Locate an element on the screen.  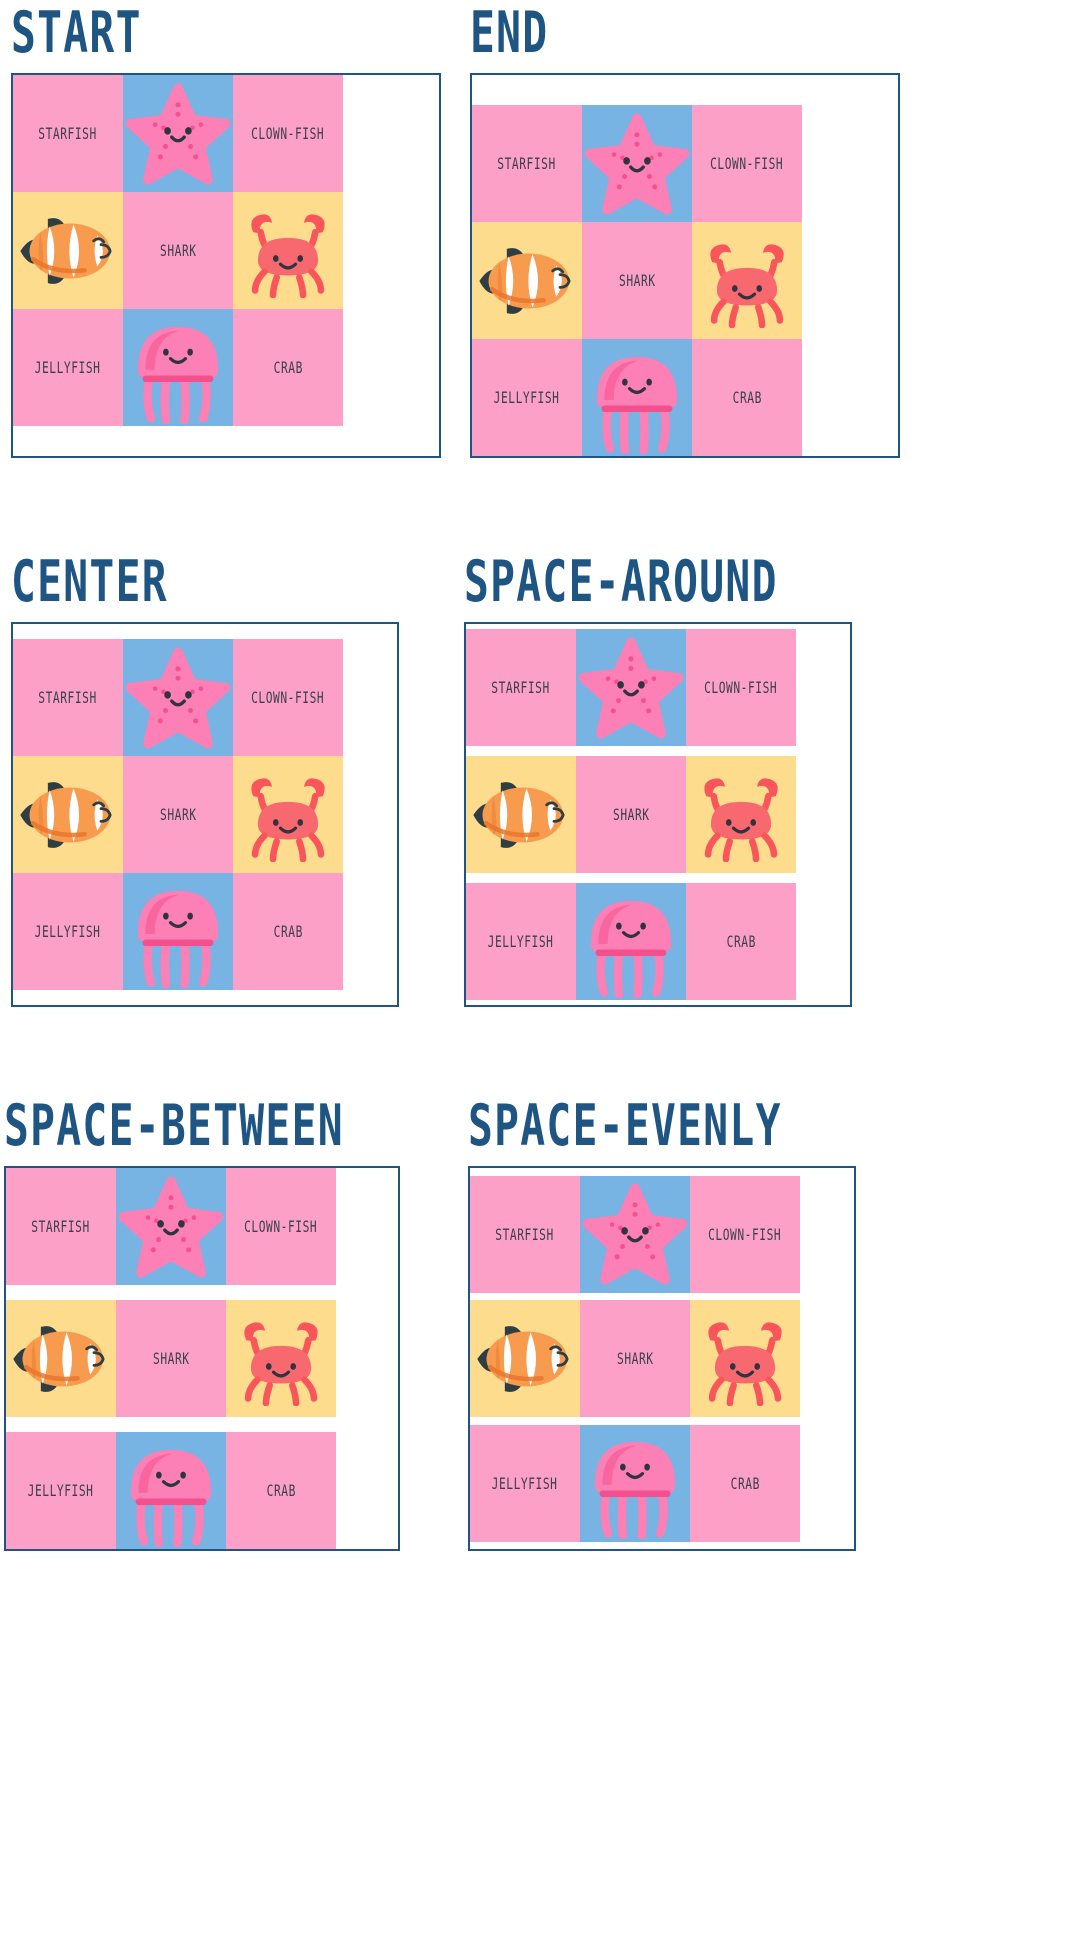
flex-container-center: STARFISH CLOWN-FISH SHARK JELLYFISH CRAB is located at coordinates (205, 814).